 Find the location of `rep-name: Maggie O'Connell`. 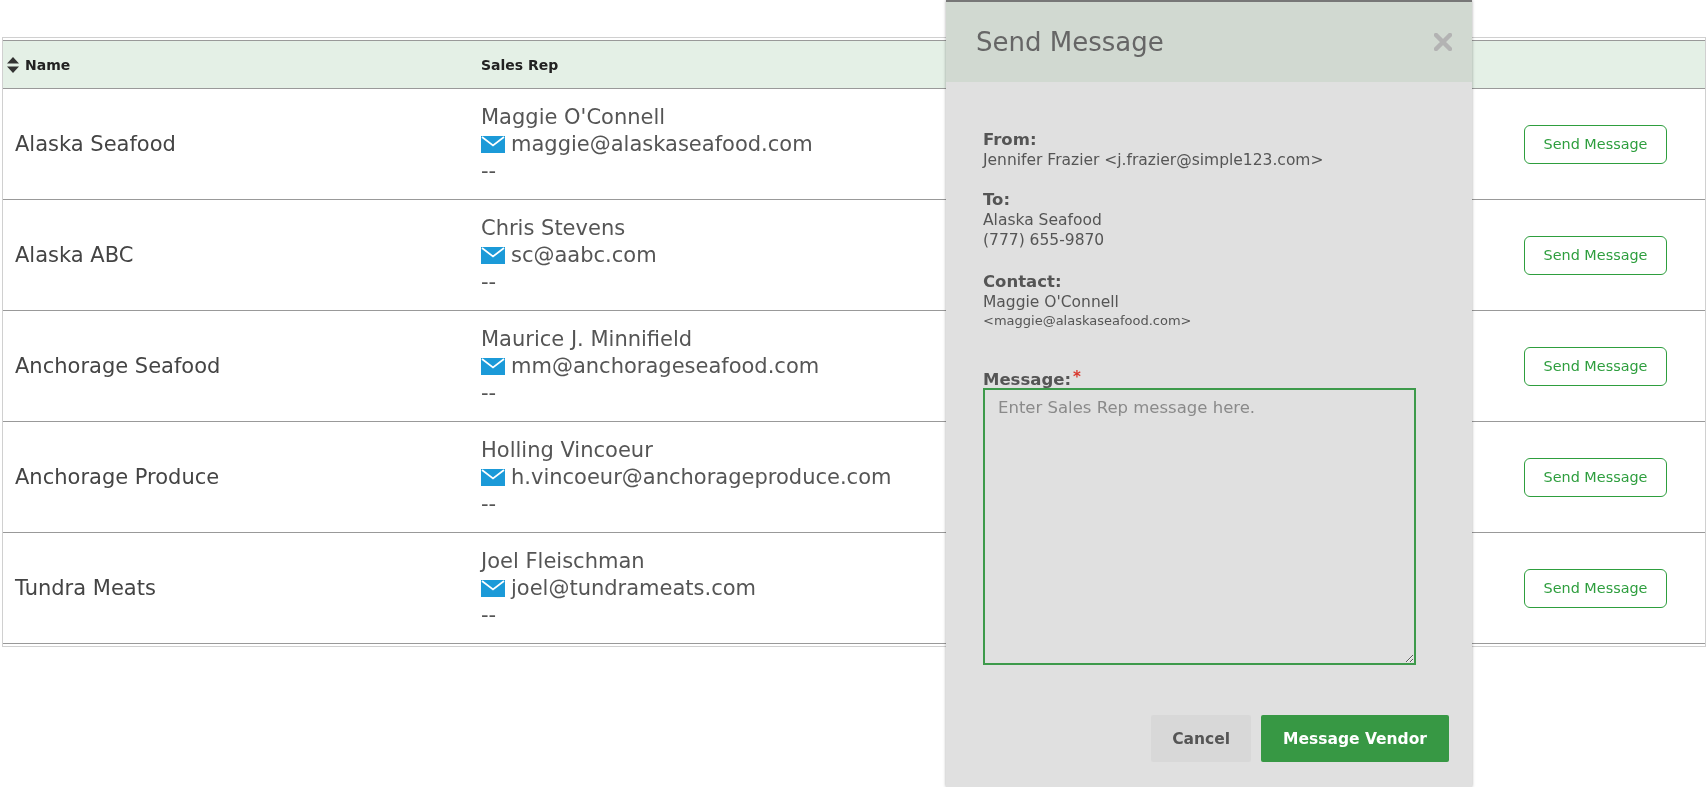

rep-name: Maggie O'Connell is located at coordinates (573, 117).